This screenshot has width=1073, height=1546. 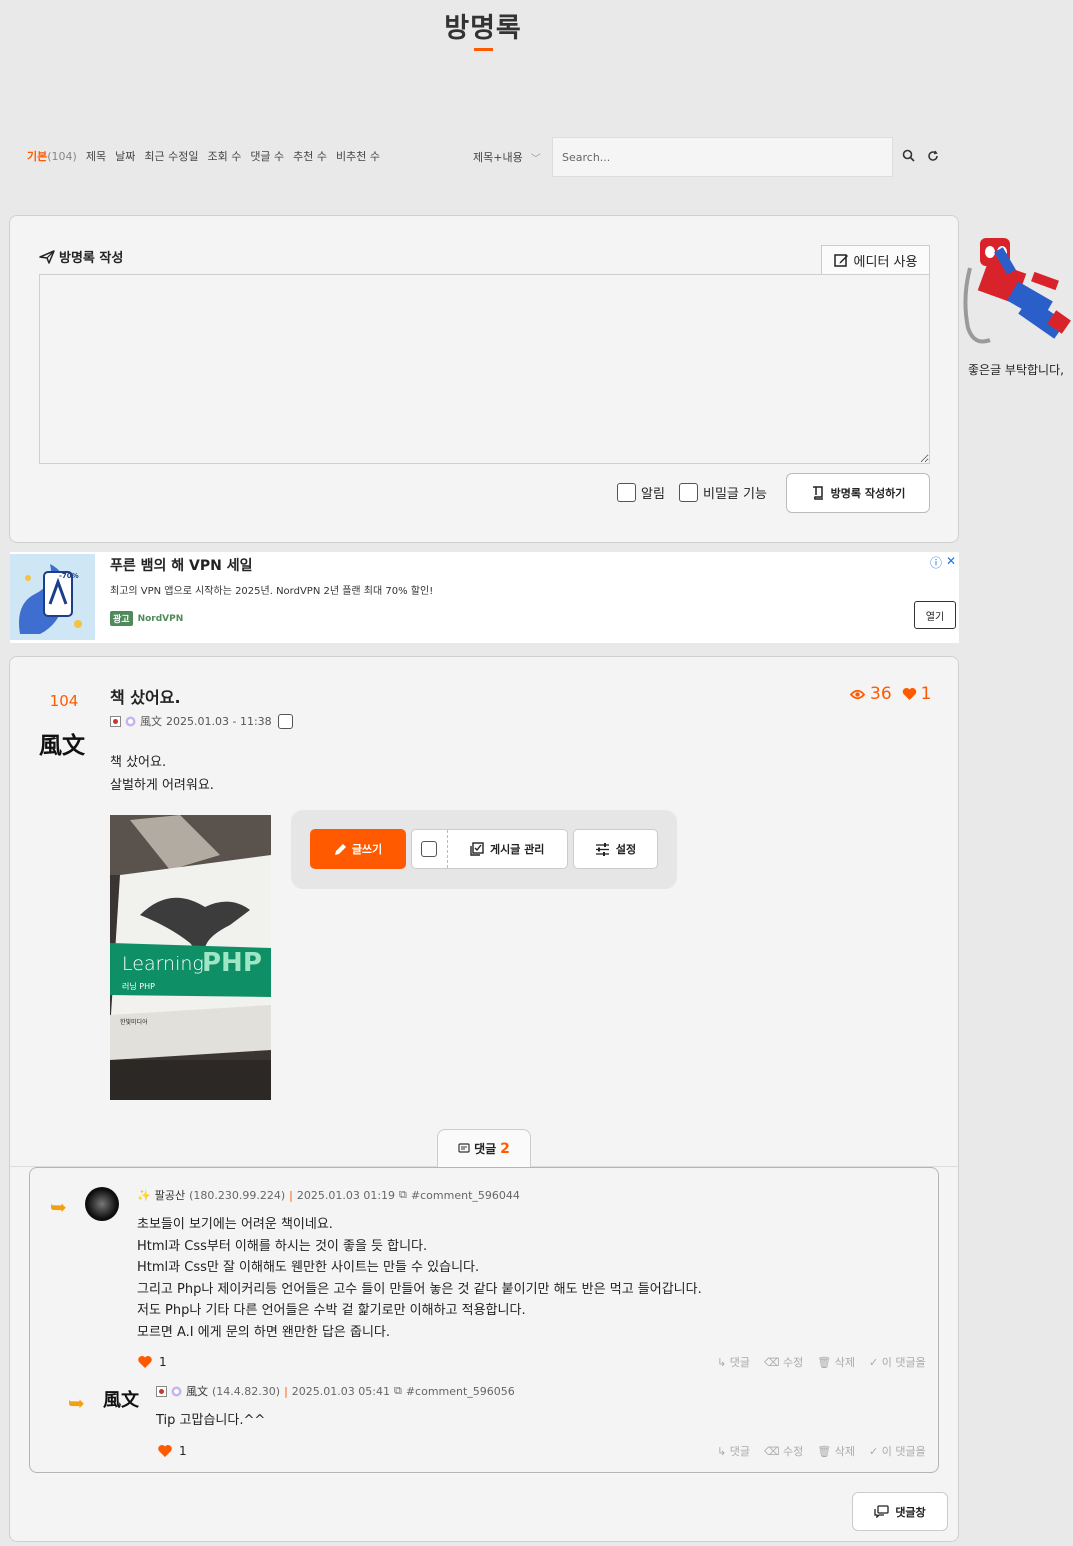 What do you see at coordinates (817, 493) in the screenshot?
I see `book-icon` at bounding box center [817, 493].